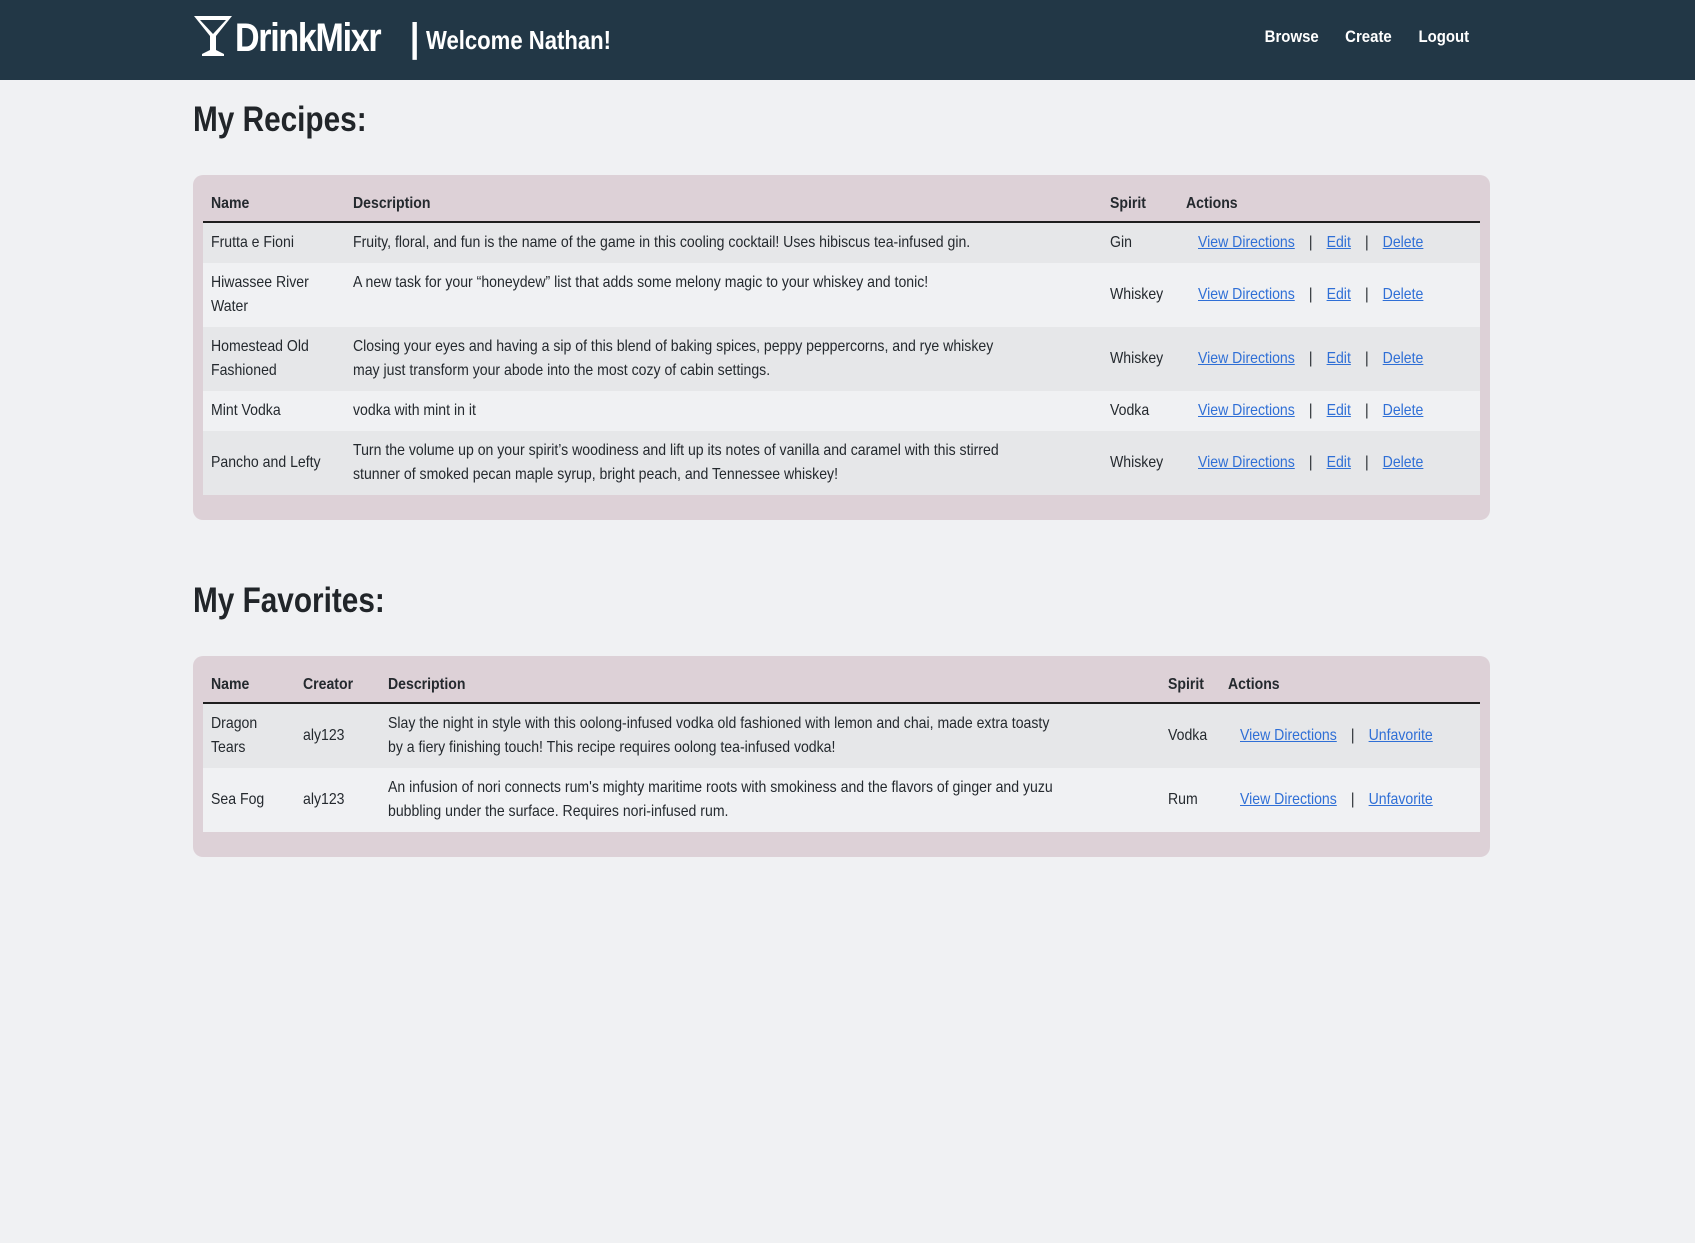 This screenshot has width=1695, height=1243. What do you see at coordinates (274, 463) in the screenshot?
I see `recipe-name-cell: Pancho and Lefty` at bounding box center [274, 463].